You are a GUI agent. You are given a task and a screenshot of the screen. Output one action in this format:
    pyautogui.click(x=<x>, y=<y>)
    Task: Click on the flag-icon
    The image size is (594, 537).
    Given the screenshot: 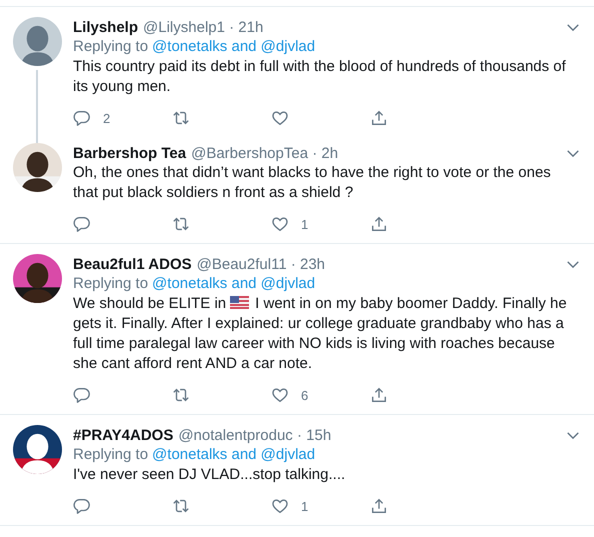 What is the action you would take?
    pyautogui.click(x=240, y=302)
    